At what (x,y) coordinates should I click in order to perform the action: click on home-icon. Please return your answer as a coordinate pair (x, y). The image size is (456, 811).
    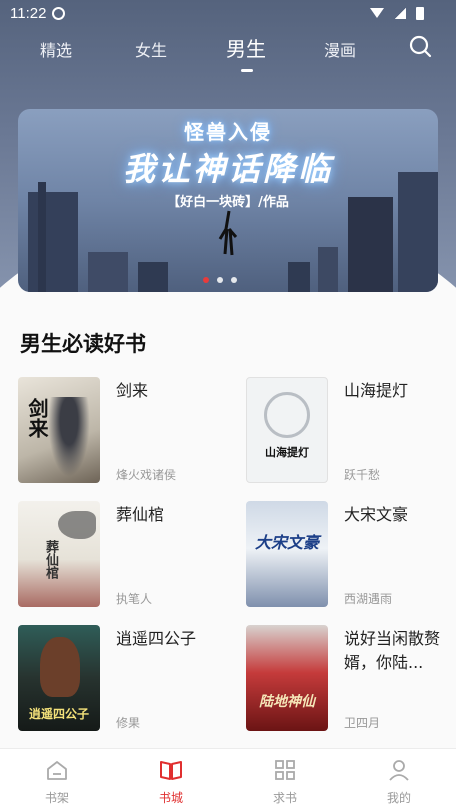
    Looking at the image, I should click on (57, 770).